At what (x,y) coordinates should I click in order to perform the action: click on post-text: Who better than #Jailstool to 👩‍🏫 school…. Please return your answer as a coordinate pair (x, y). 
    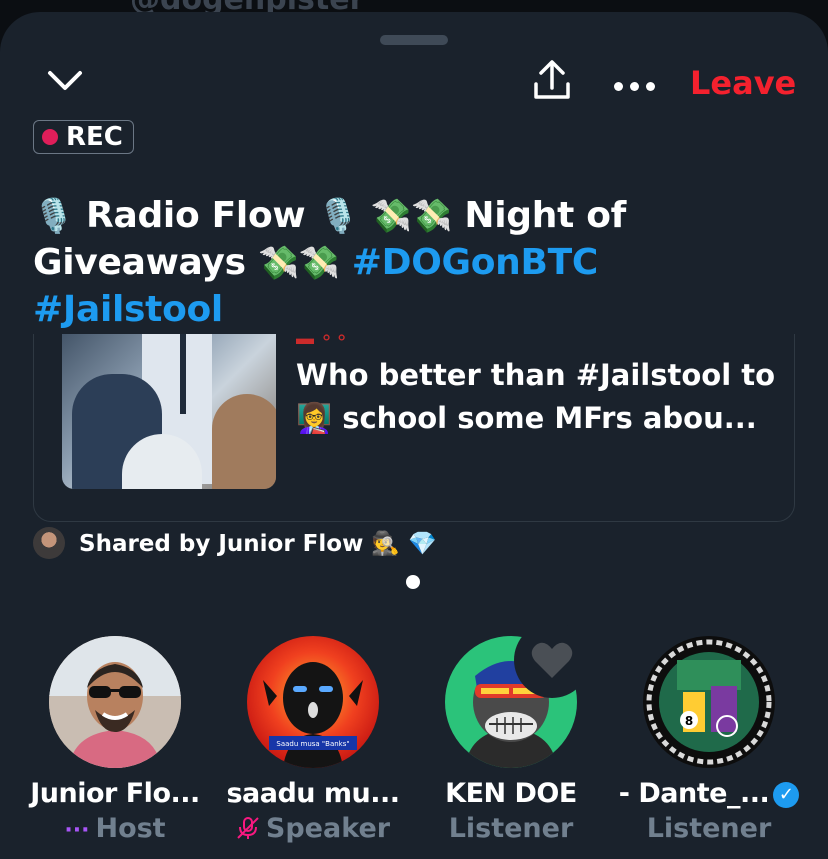
    Looking at the image, I should click on (536, 397).